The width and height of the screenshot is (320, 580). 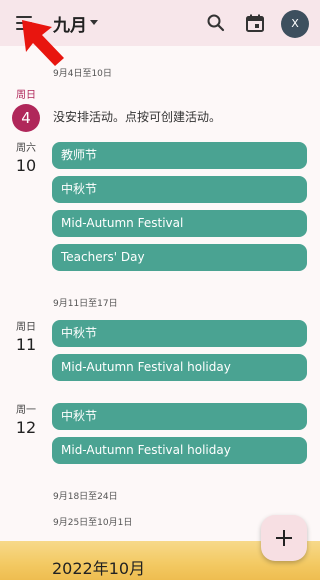 I want to click on day-header: 周一 12, so click(x=26, y=419).